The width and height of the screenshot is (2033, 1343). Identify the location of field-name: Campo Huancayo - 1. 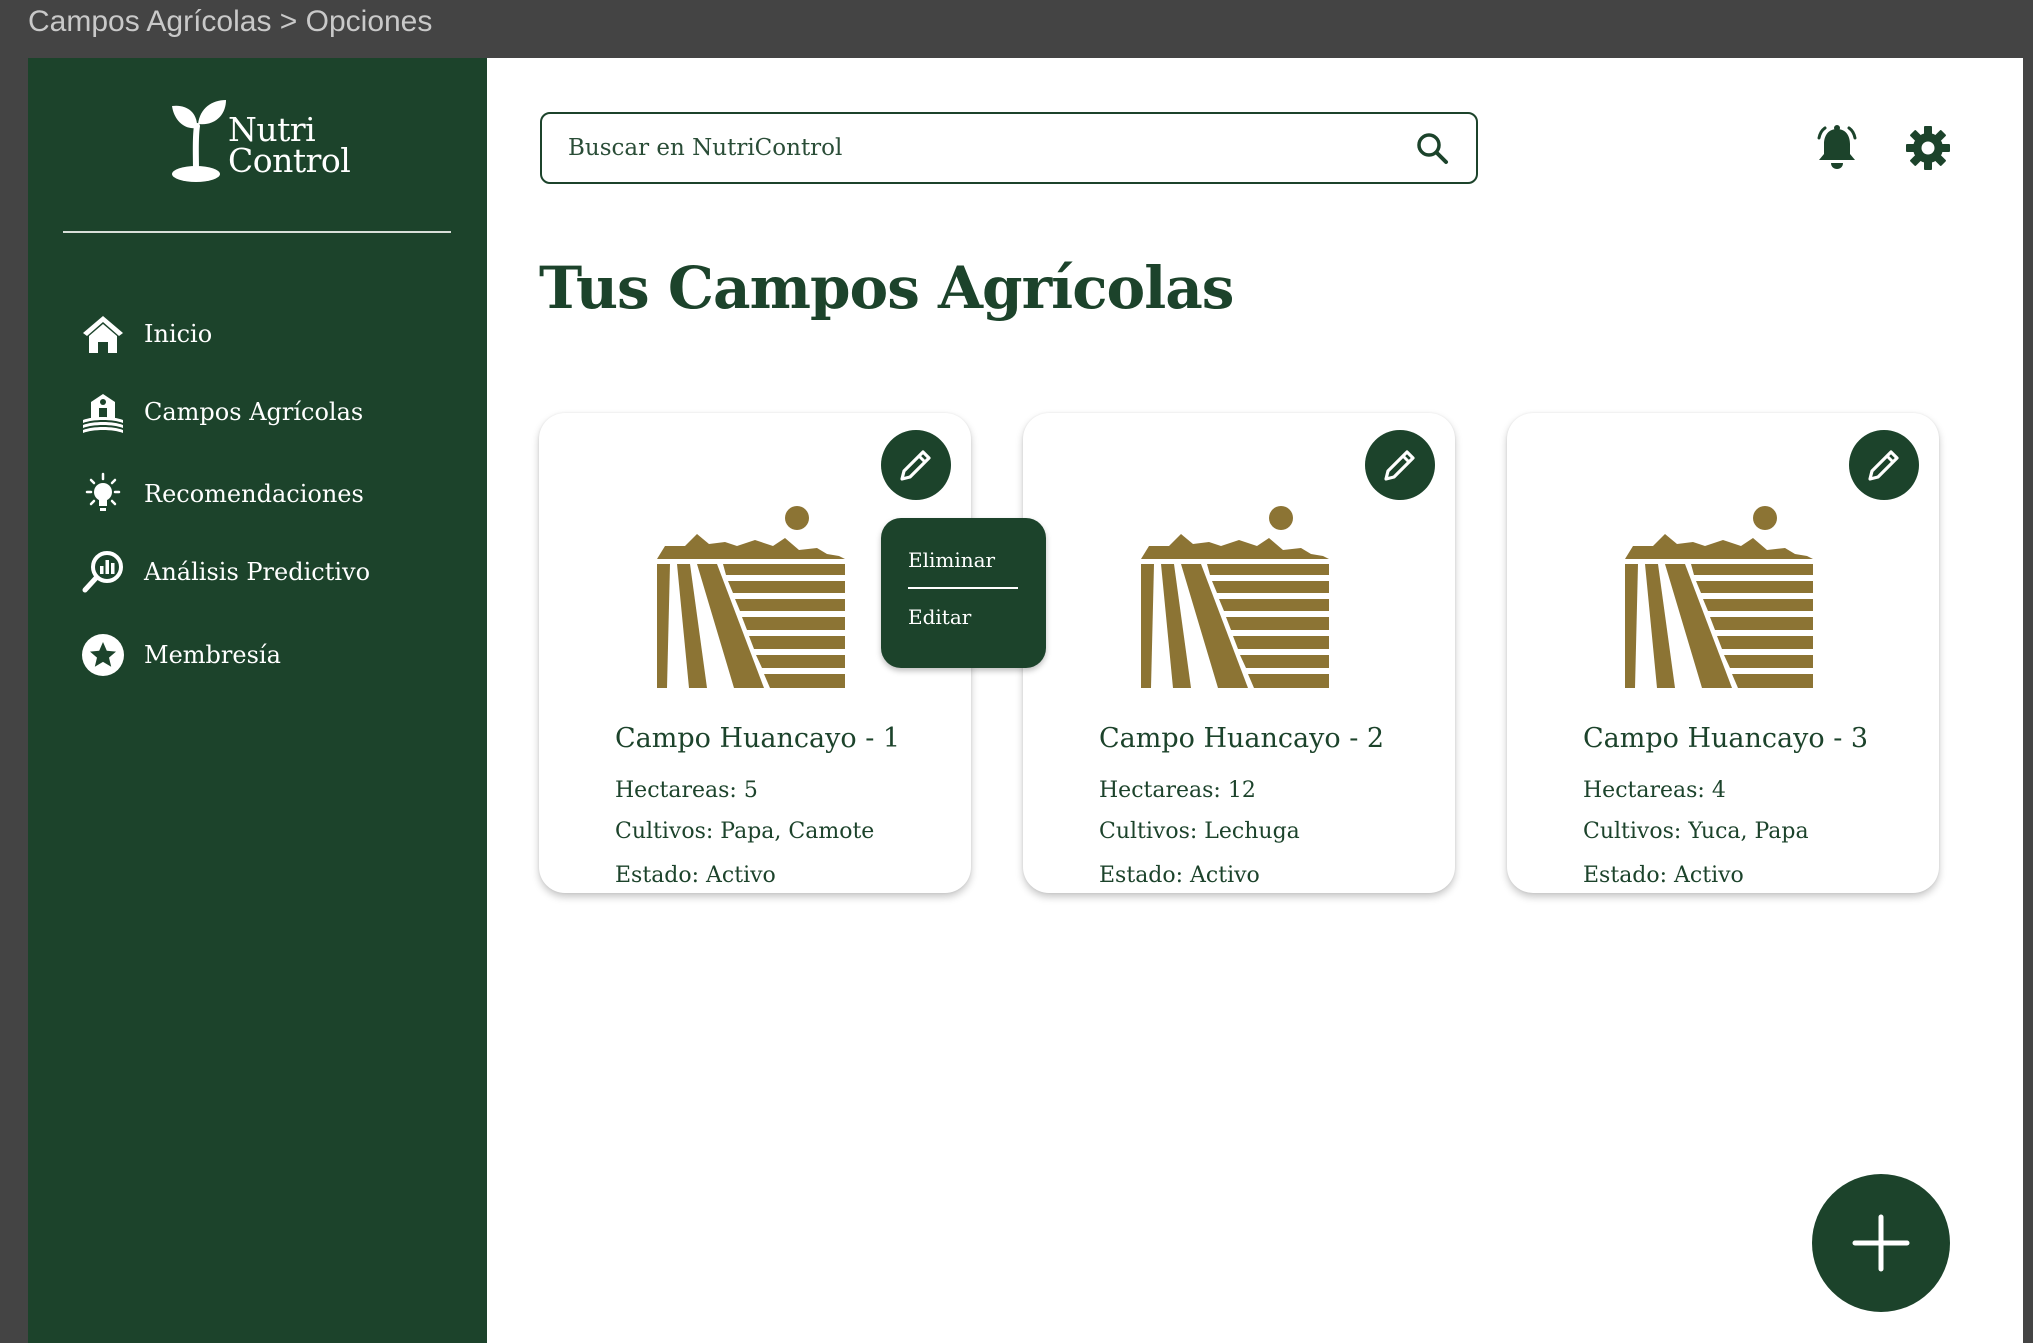
(758, 738).